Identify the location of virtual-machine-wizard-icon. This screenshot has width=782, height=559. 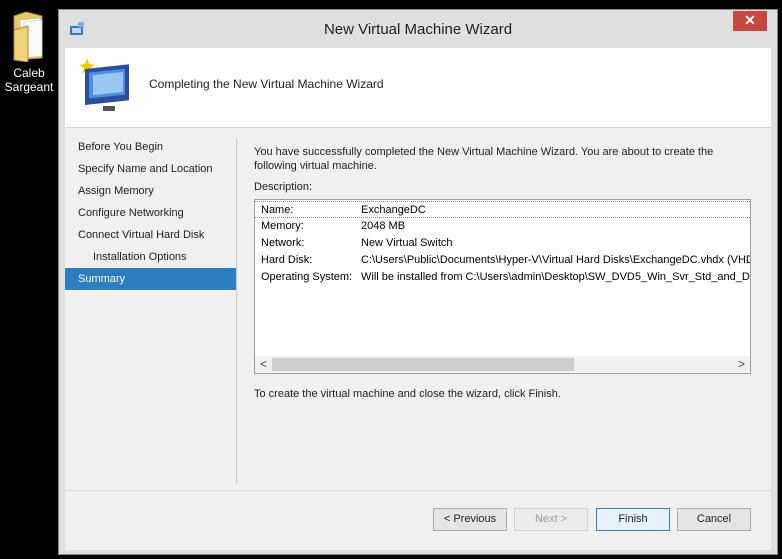
(104, 83).